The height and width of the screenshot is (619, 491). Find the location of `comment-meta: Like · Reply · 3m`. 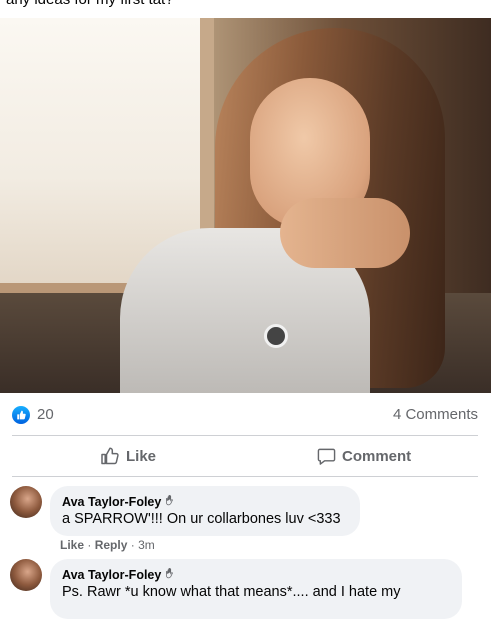

comment-meta: Like · Reply · 3m is located at coordinates (107, 545).